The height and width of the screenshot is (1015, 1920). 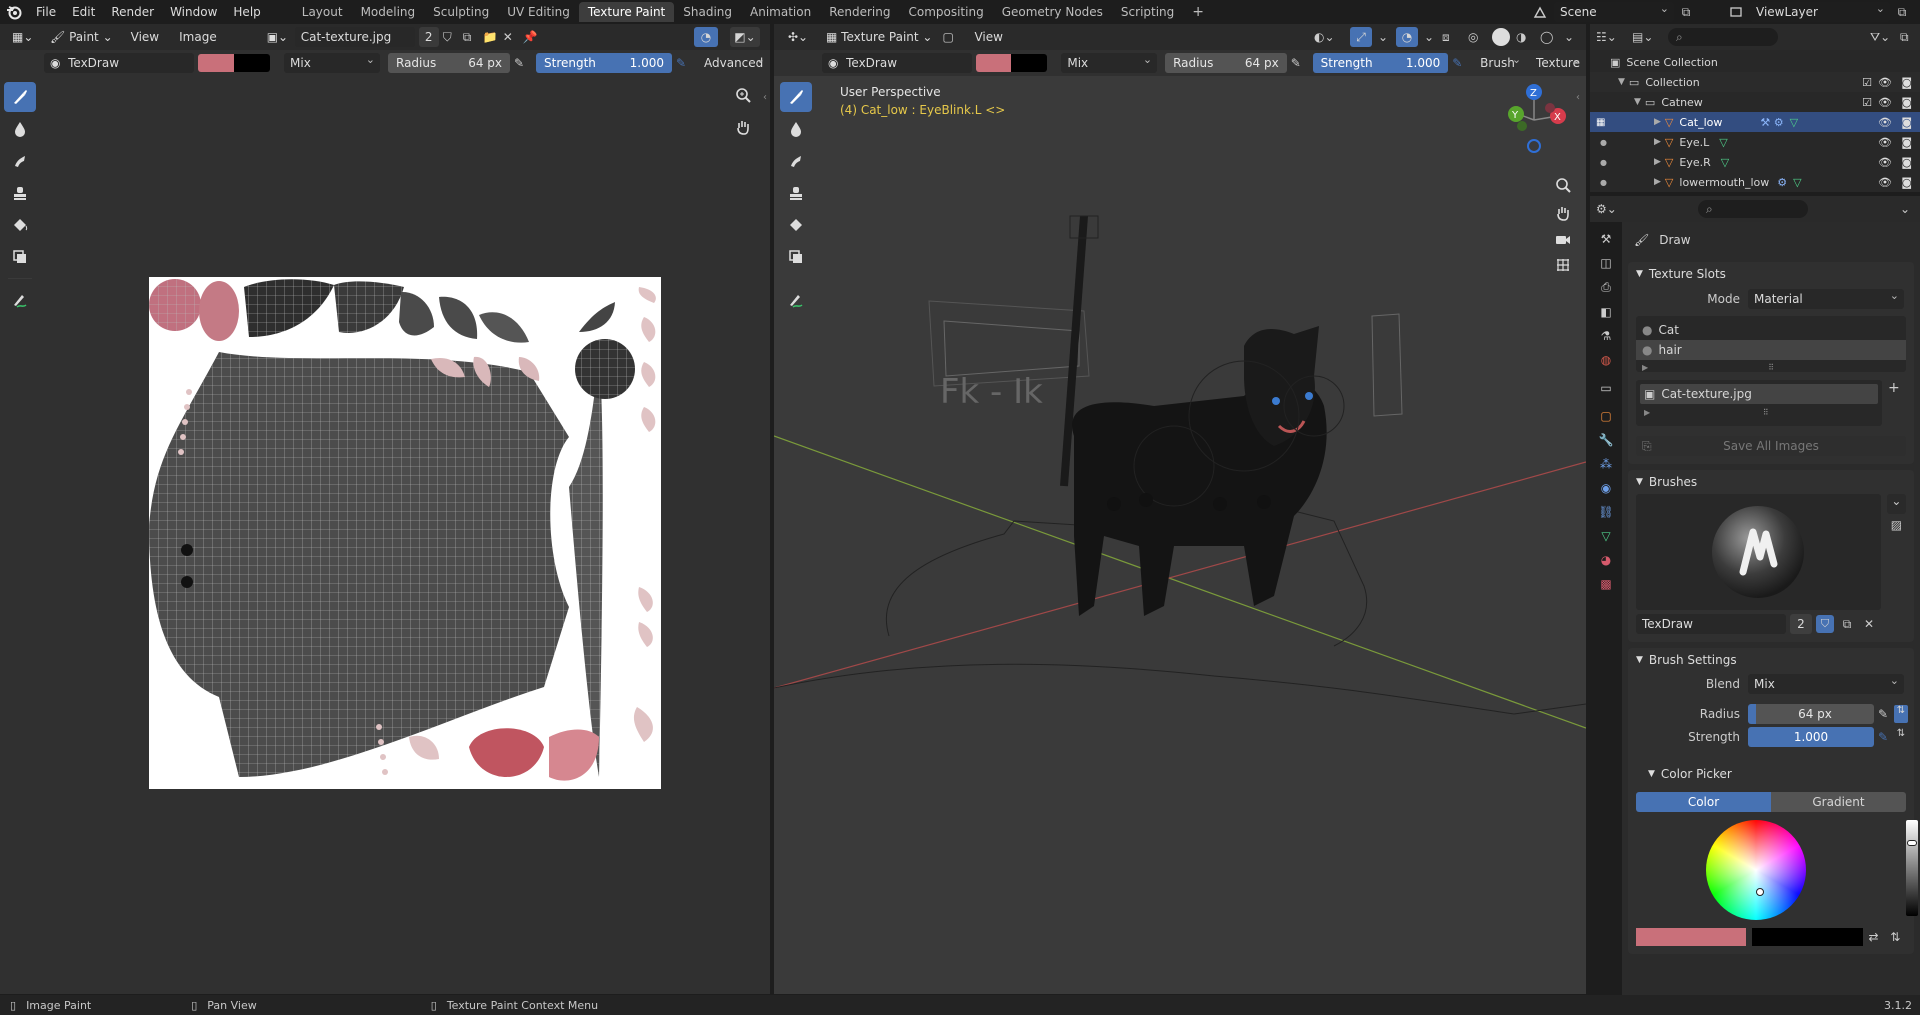 I want to click on display-channels-icon: ◩⌄, so click(x=745, y=37).